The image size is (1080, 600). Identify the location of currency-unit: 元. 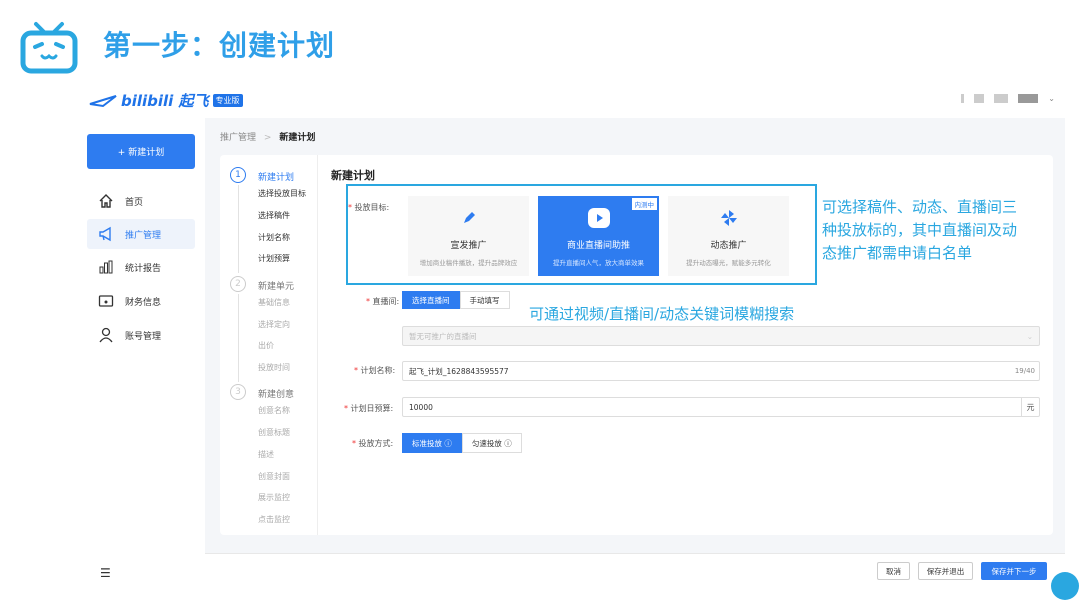
(1030, 407).